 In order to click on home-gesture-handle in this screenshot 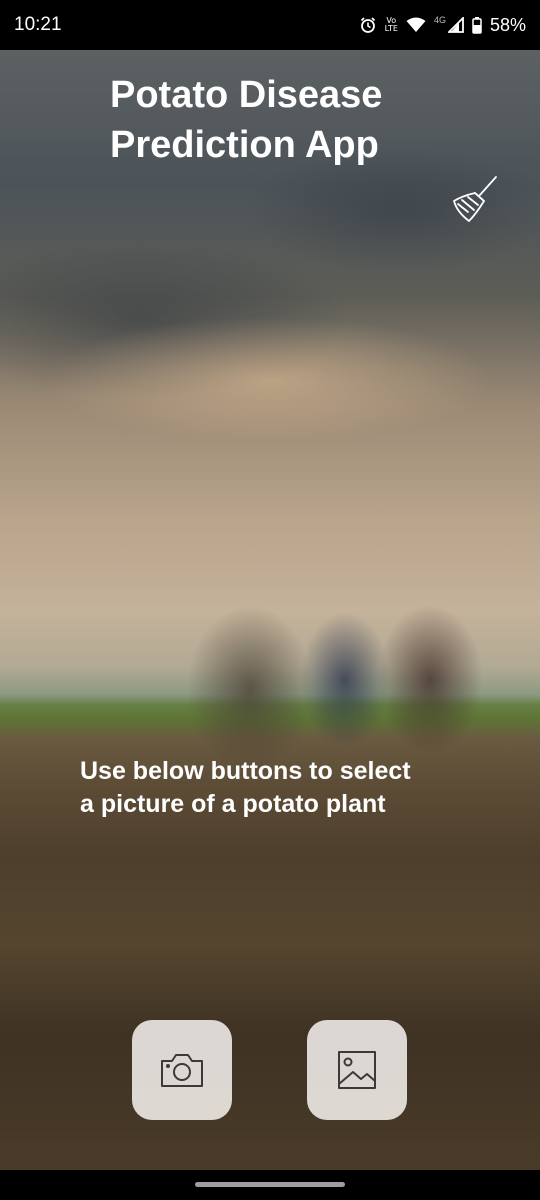, I will do `click(270, 1184)`.